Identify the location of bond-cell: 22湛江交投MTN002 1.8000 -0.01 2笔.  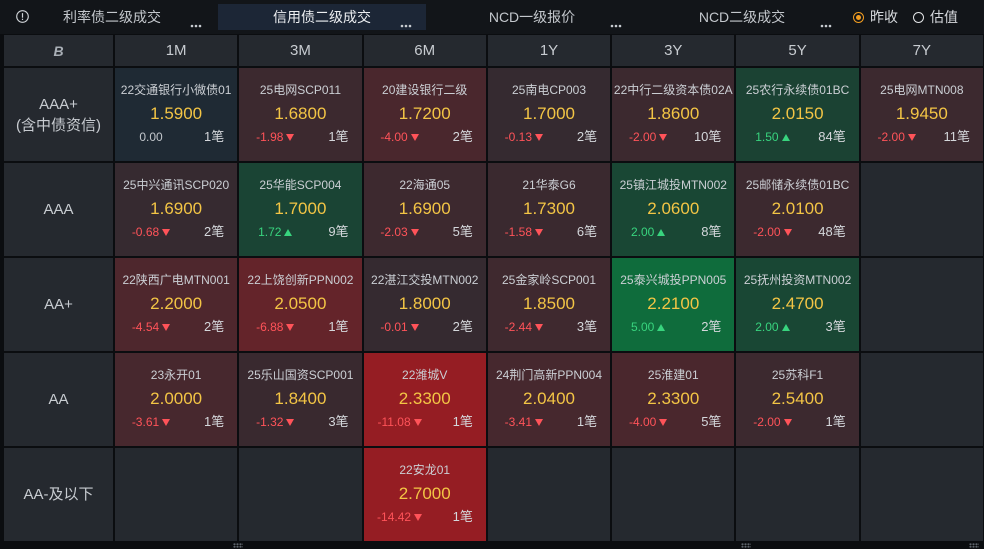
(424, 304).